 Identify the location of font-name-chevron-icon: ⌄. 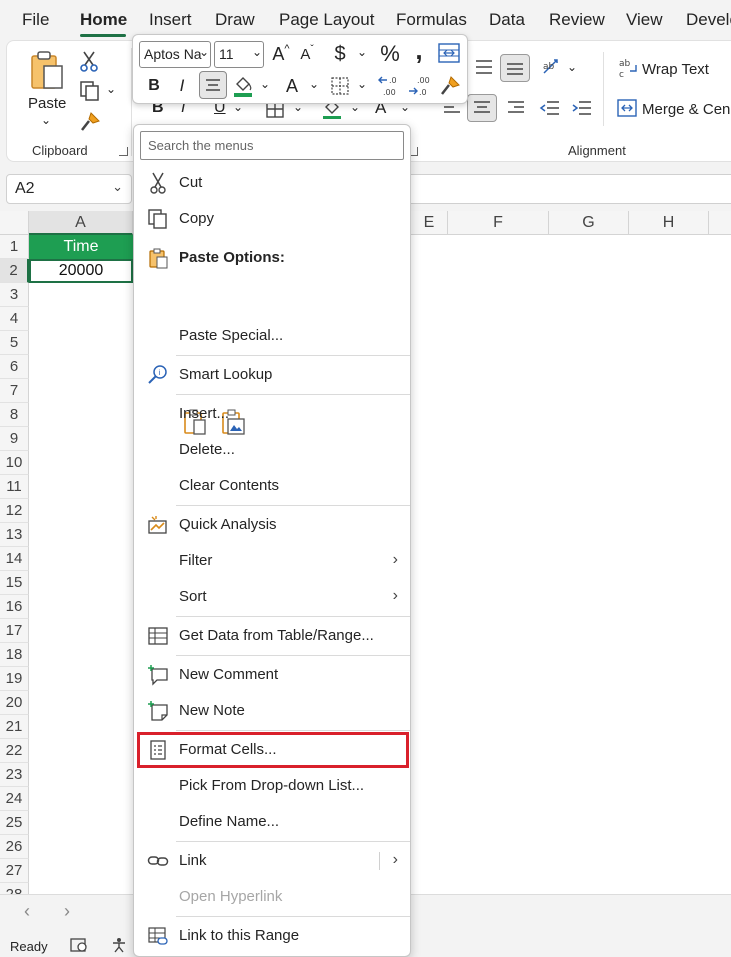
(204, 52).